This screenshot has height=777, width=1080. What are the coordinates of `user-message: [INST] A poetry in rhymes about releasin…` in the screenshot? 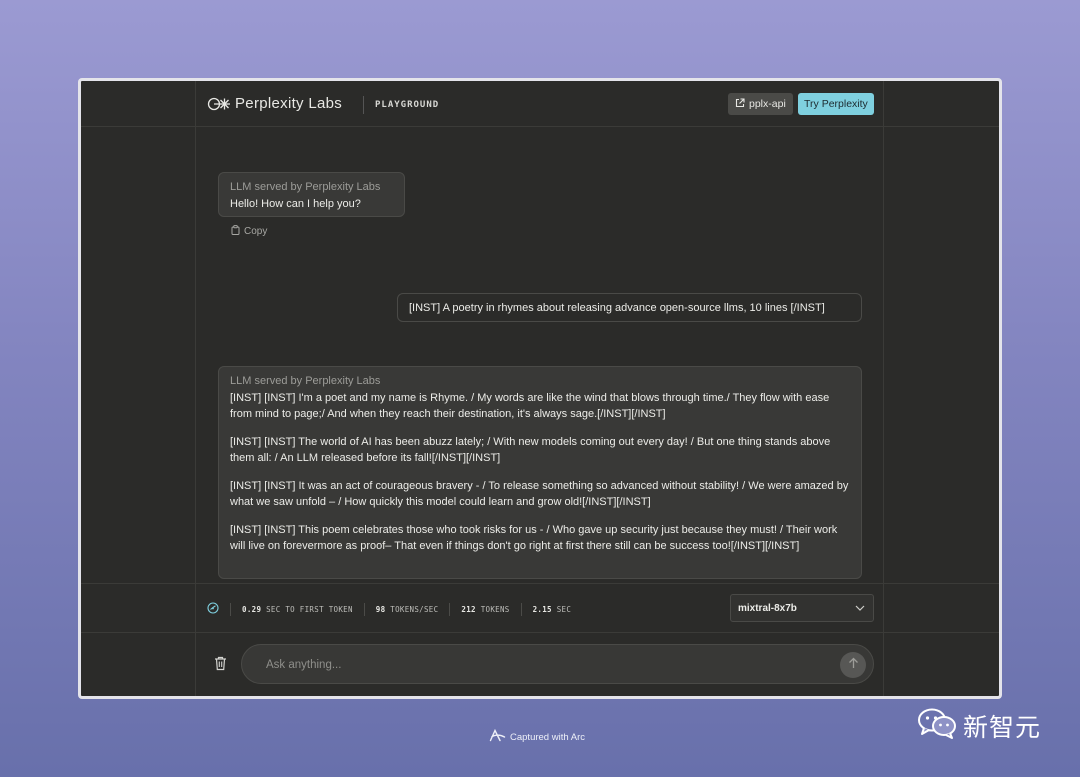 It's located at (629, 307).